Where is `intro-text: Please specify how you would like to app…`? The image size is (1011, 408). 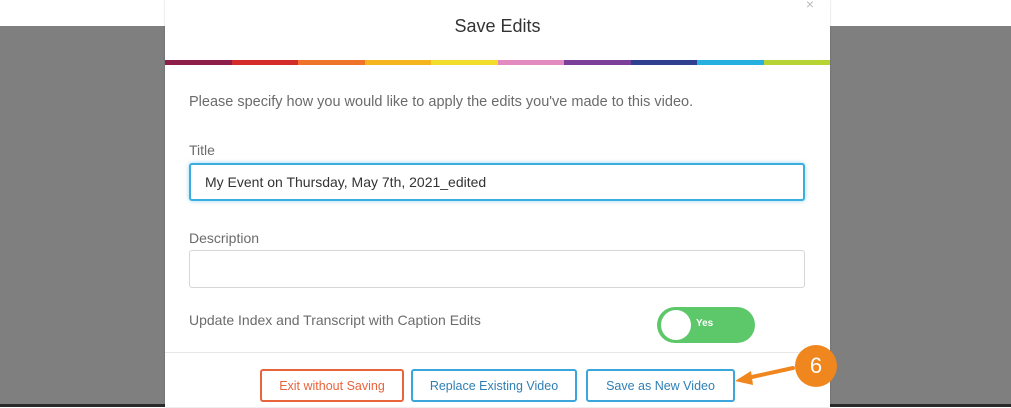 intro-text: Please specify how you would like to app… is located at coordinates (441, 102).